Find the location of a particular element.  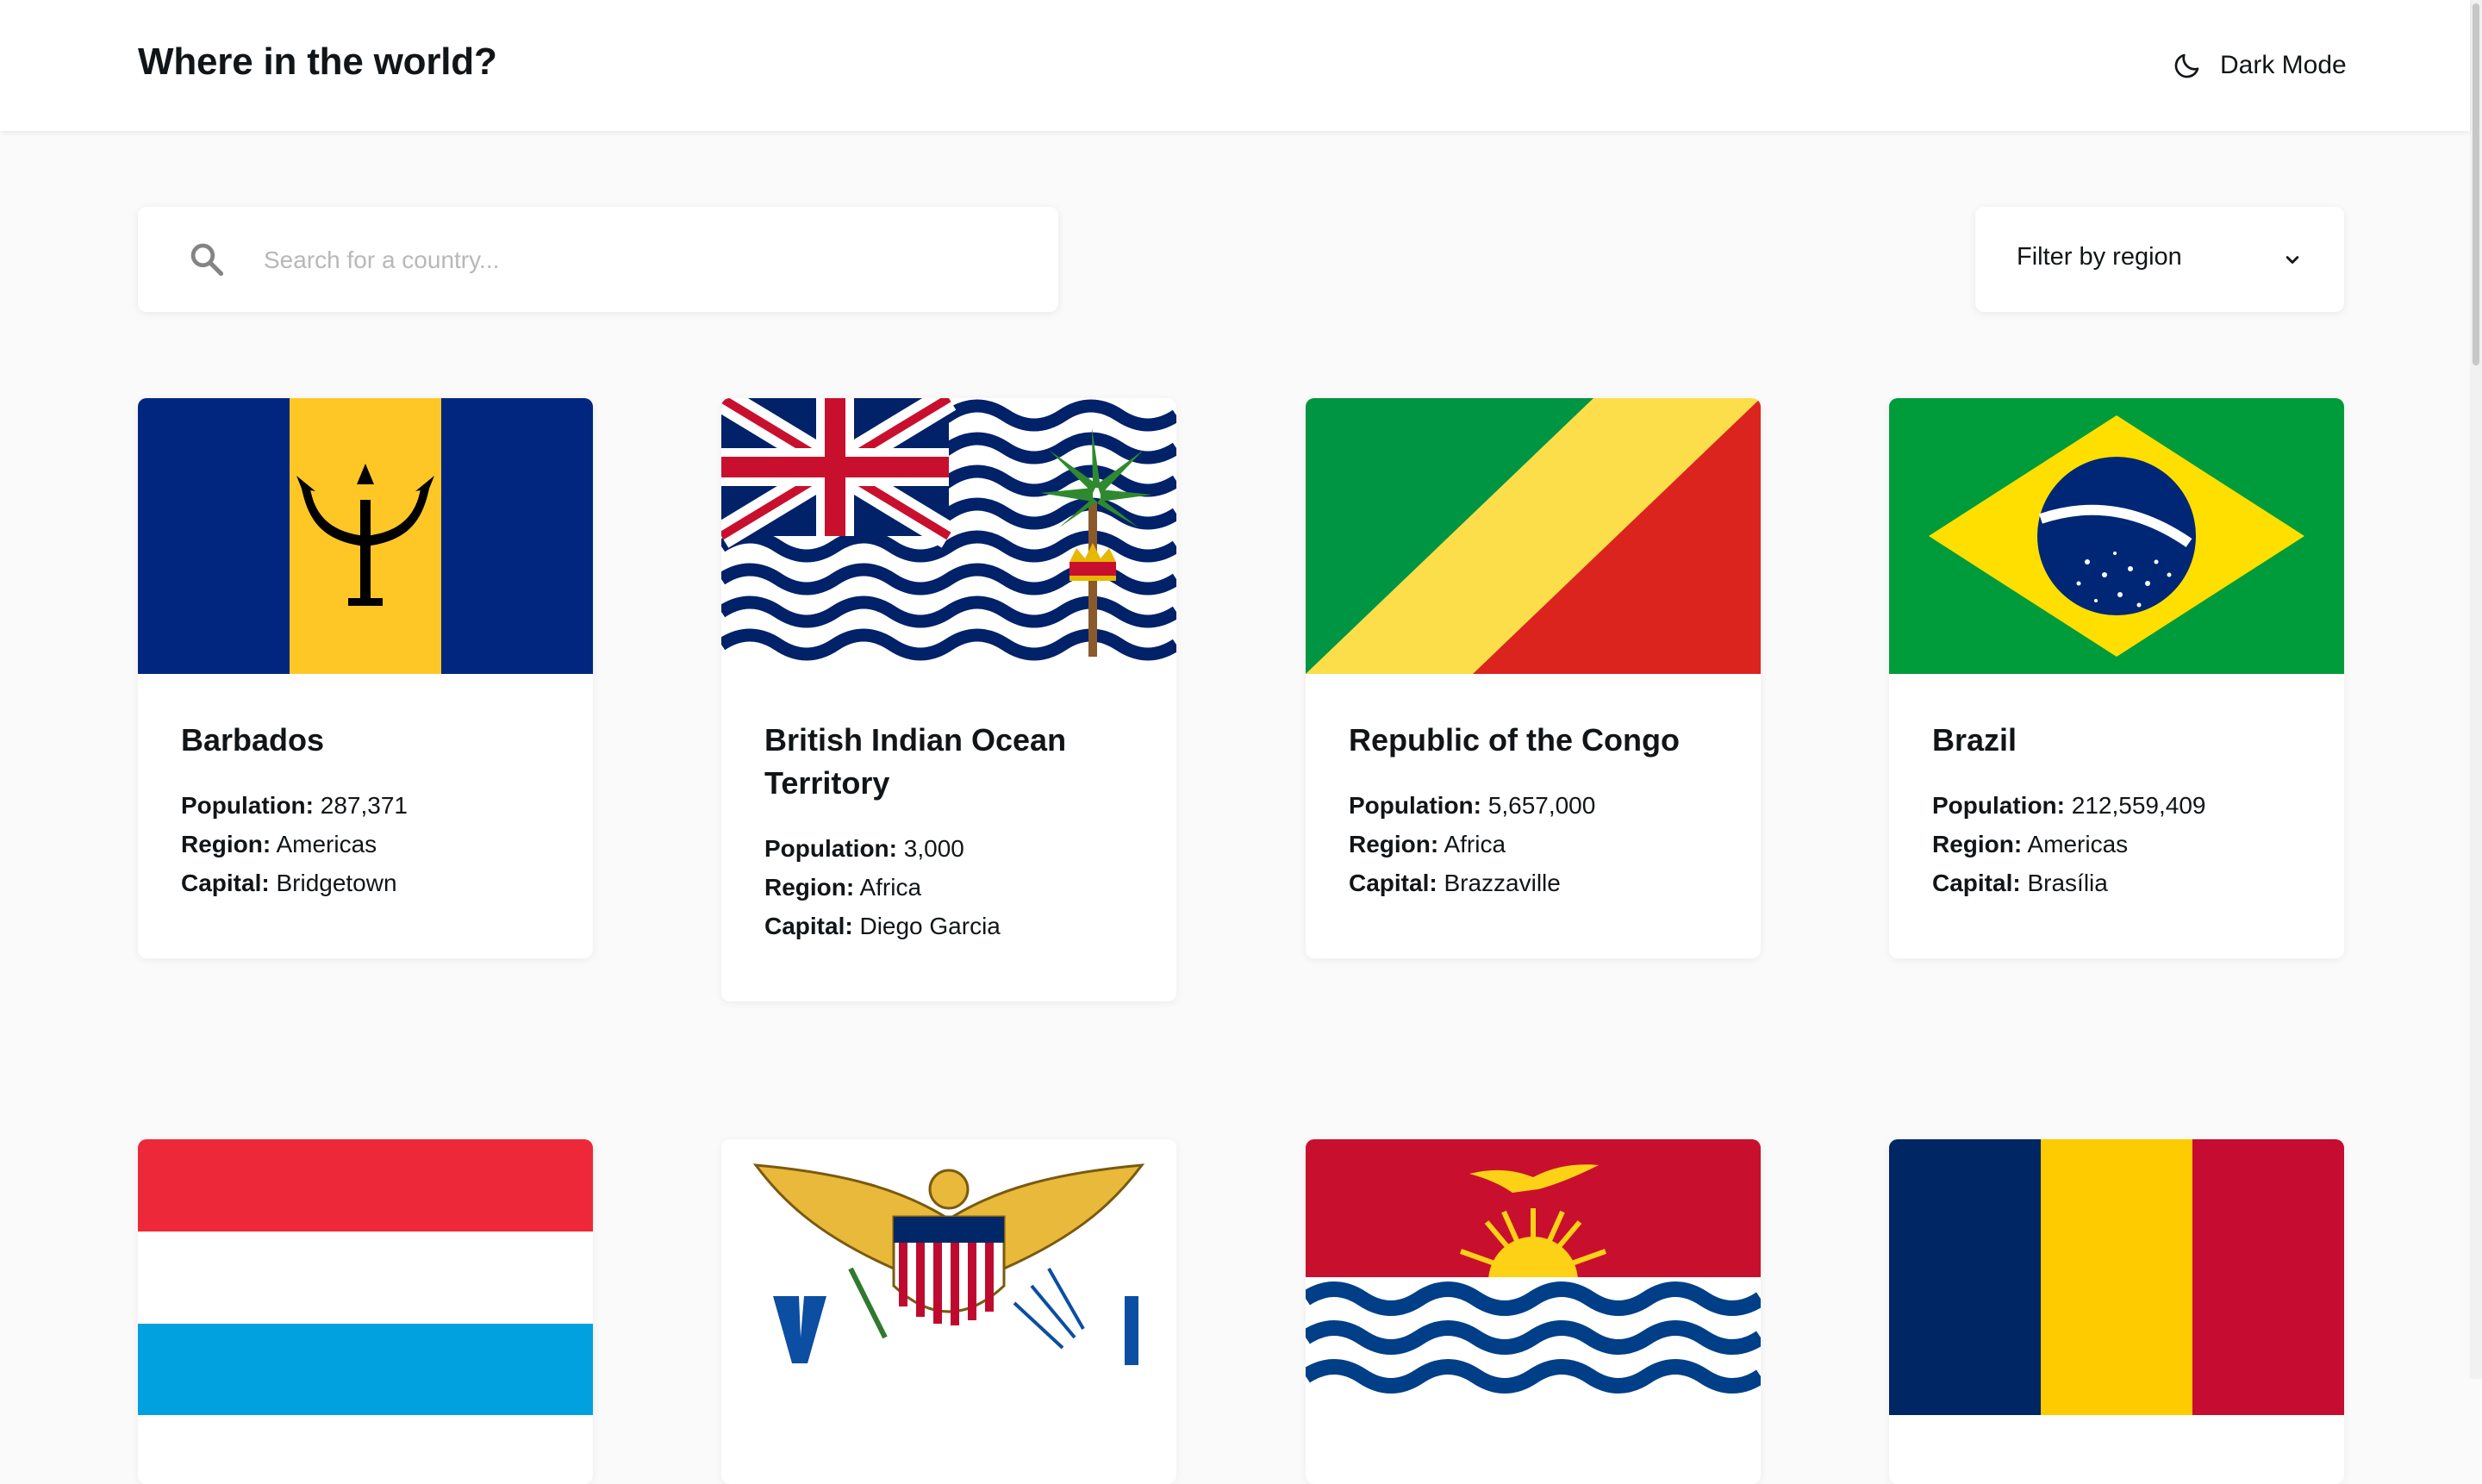

barbados-flag is located at coordinates (365, 536).